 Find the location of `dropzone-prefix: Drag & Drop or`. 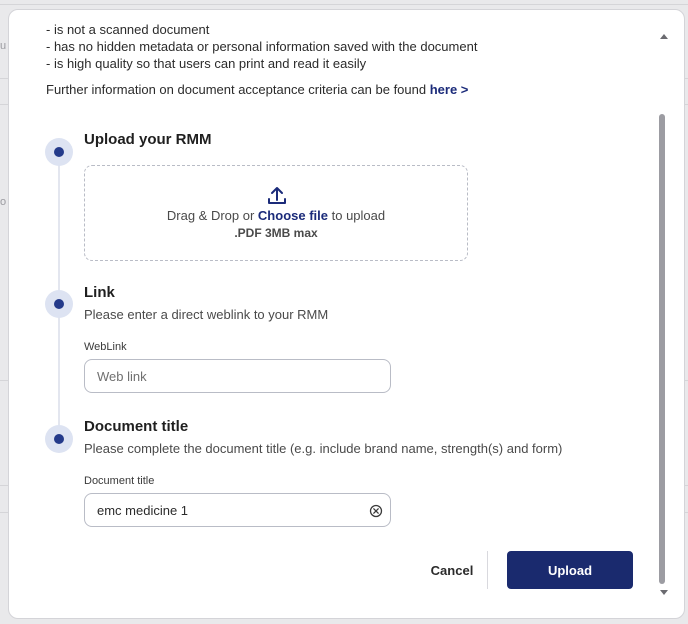

dropzone-prefix: Drag & Drop or is located at coordinates (212, 215).